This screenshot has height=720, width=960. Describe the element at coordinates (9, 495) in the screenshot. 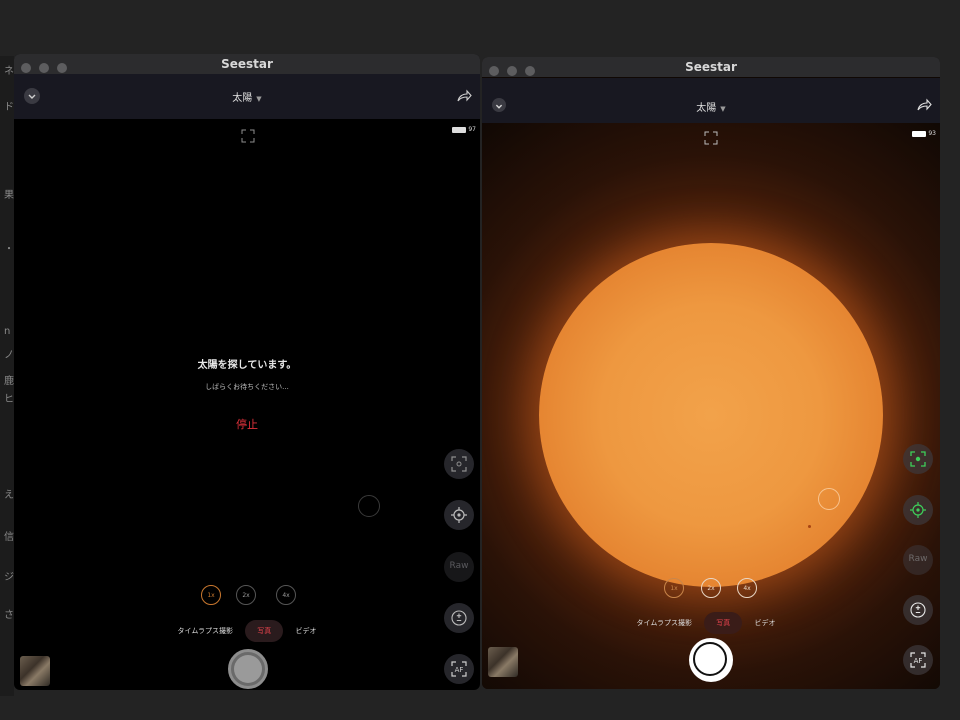

I see `bg-text: え` at that location.